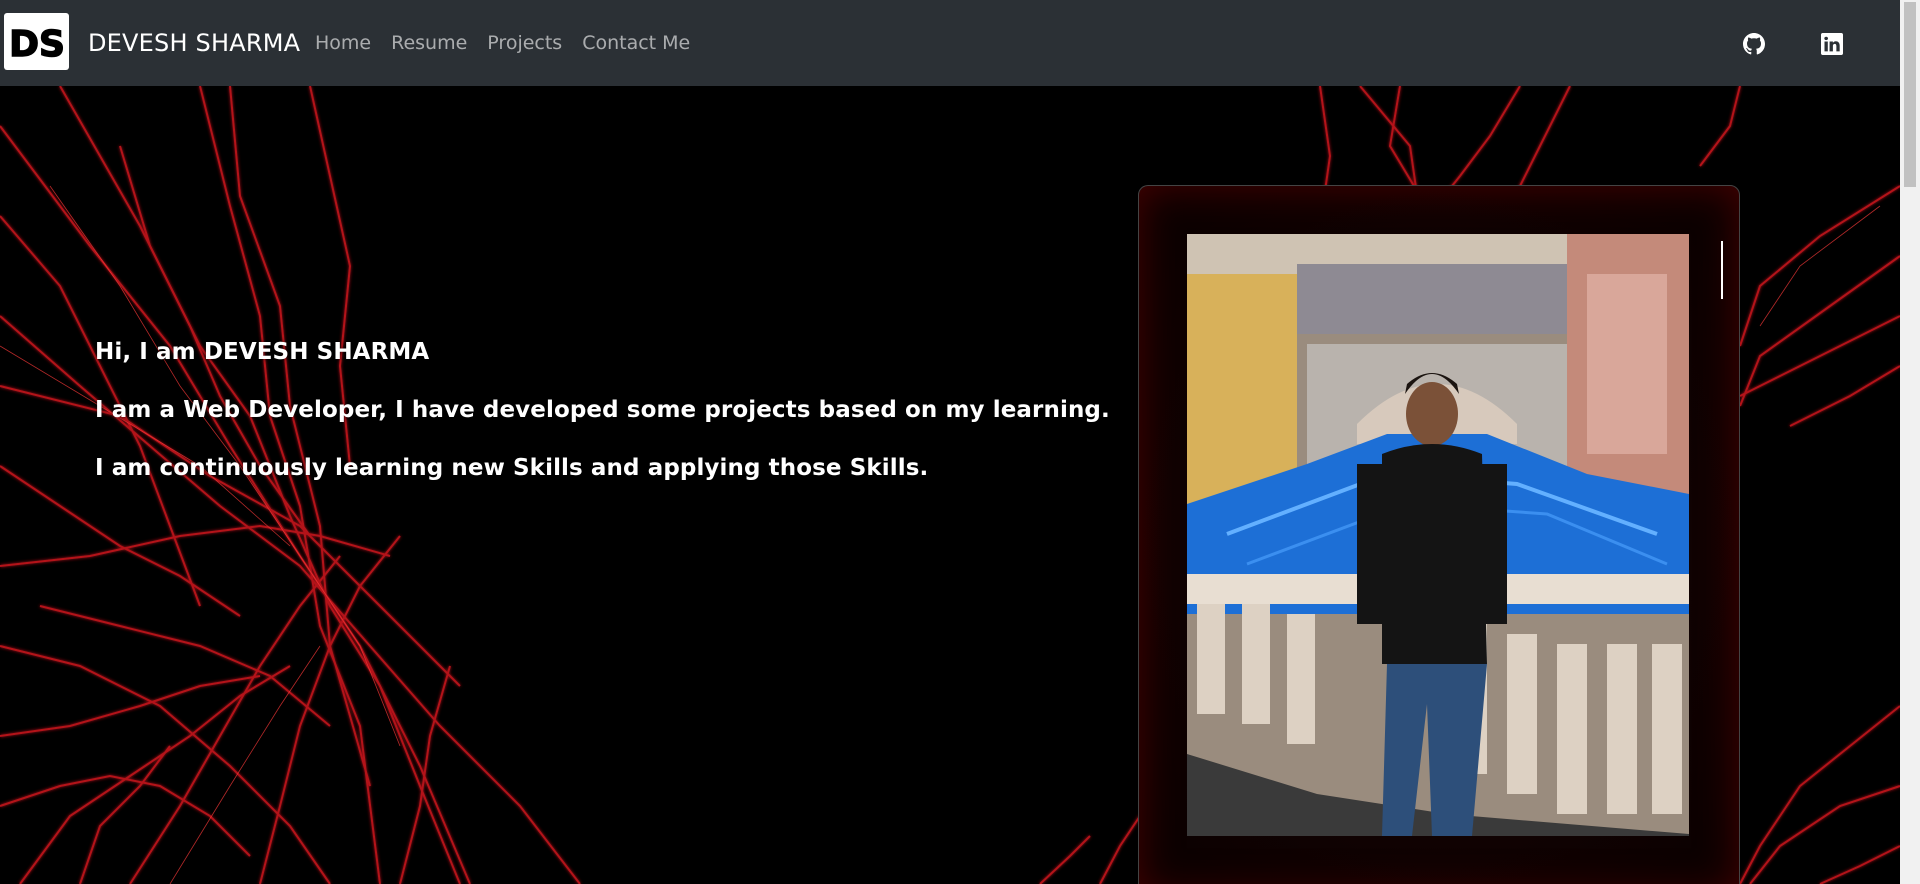 Image resolution: width=1920 pixels, height=884 pixels. What do you see at coordinates (636, 43) in the screenshot?
I see `nav-link-contact-me: Contact Me` at bounding box center [636, 43].